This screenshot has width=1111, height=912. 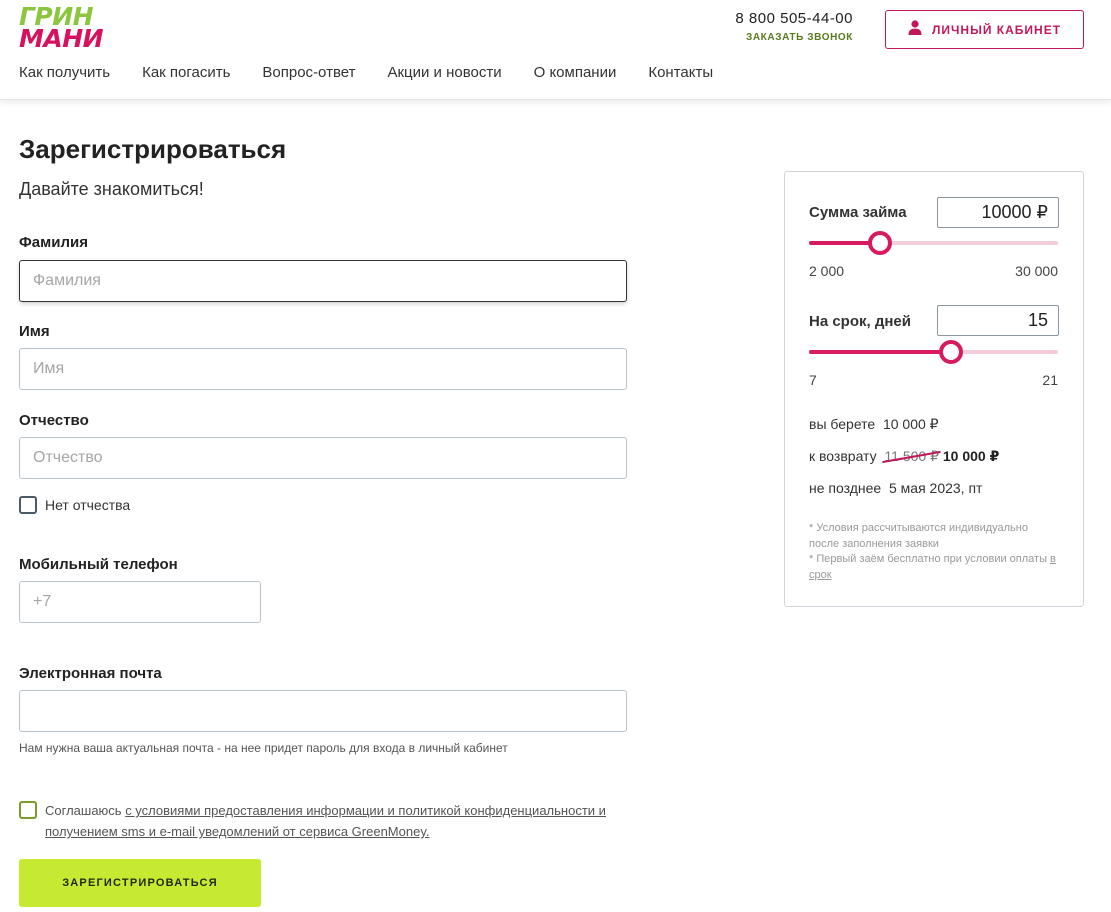 What do you see at coordinates (87, 505) in the screenshot?
I see `no-patronymic-label: Нет отчества` at bounding box center [87, 505].